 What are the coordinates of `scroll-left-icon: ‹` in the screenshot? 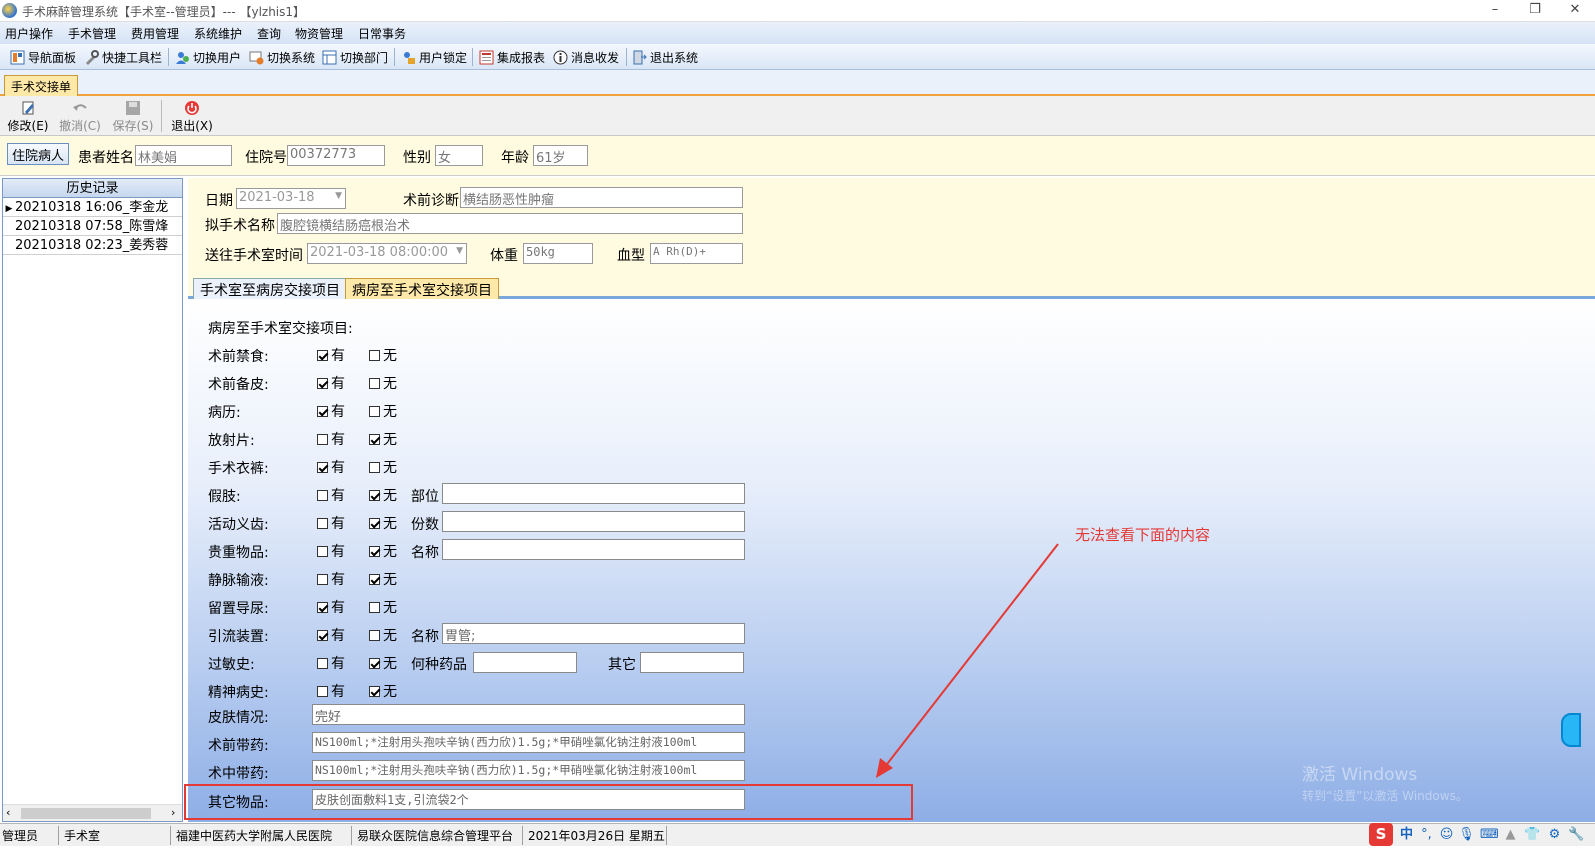 It's located at (8, 812).